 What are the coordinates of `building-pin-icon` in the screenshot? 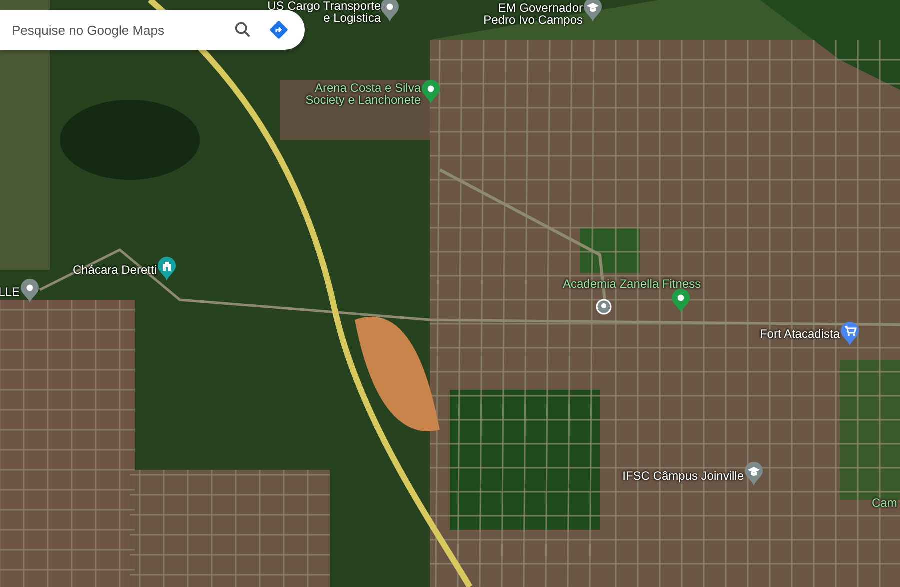 It's located at (167, 269).